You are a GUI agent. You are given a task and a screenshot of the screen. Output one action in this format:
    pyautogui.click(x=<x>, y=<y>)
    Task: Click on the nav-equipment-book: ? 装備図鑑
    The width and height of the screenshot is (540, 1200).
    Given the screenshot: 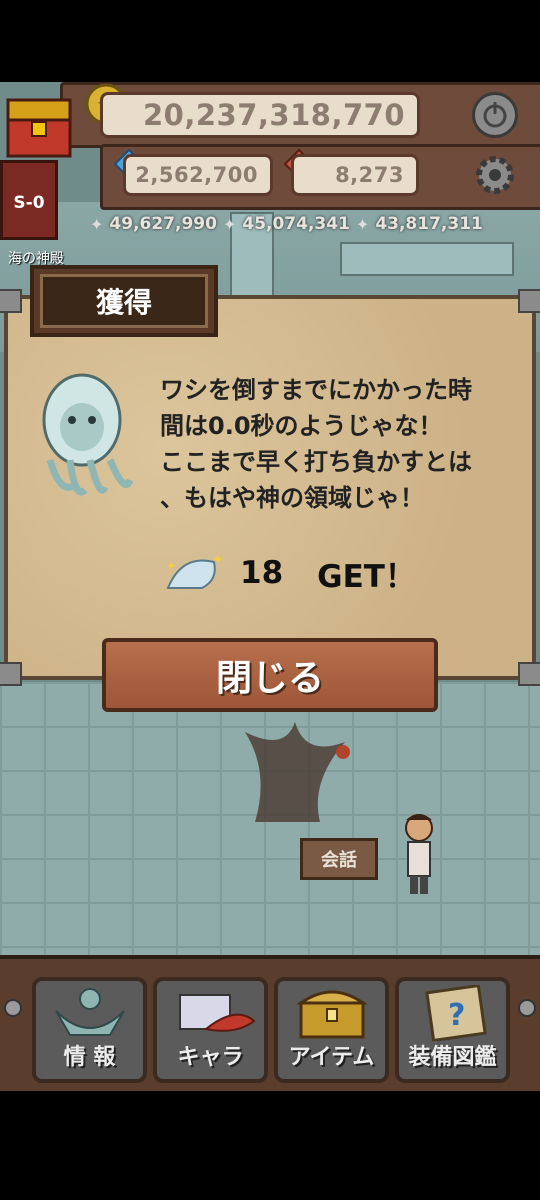 What is the action you would take?
    pyautogui.click(x=452, y=1030)
    